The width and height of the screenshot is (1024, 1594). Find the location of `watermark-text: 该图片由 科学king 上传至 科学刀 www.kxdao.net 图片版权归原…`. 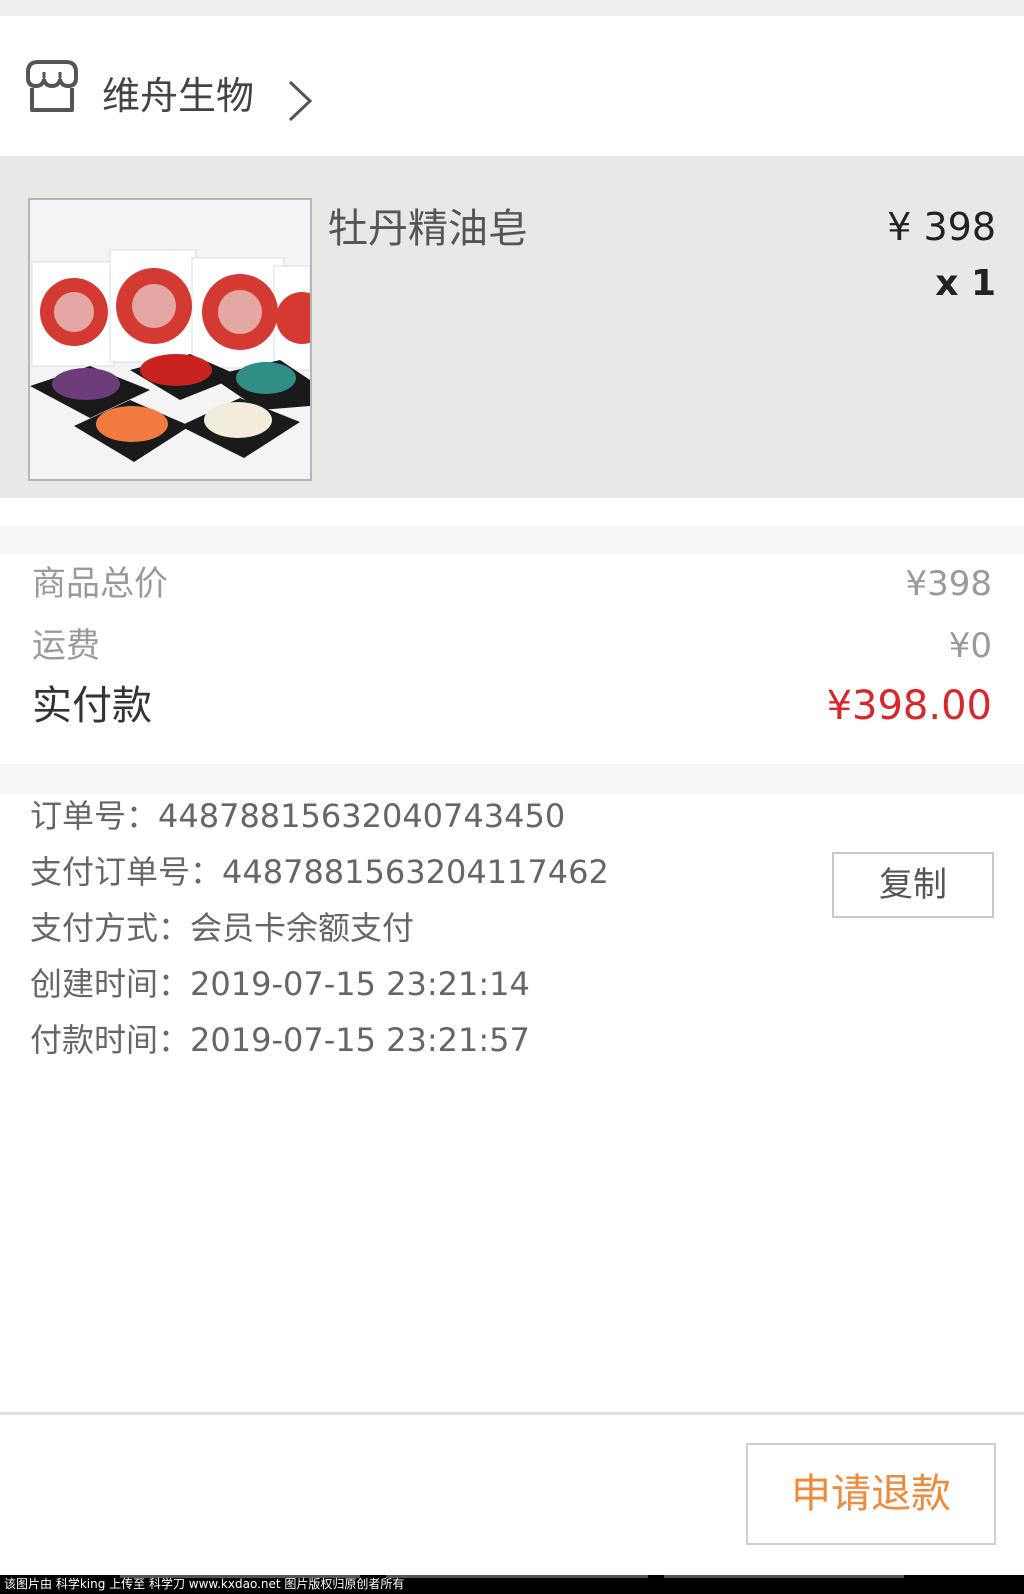

watermark-text: 该图片由 科学king 上传至 科学刀 www.kxdao.net 图片版权归原… is located at coordinates (204, 1584).